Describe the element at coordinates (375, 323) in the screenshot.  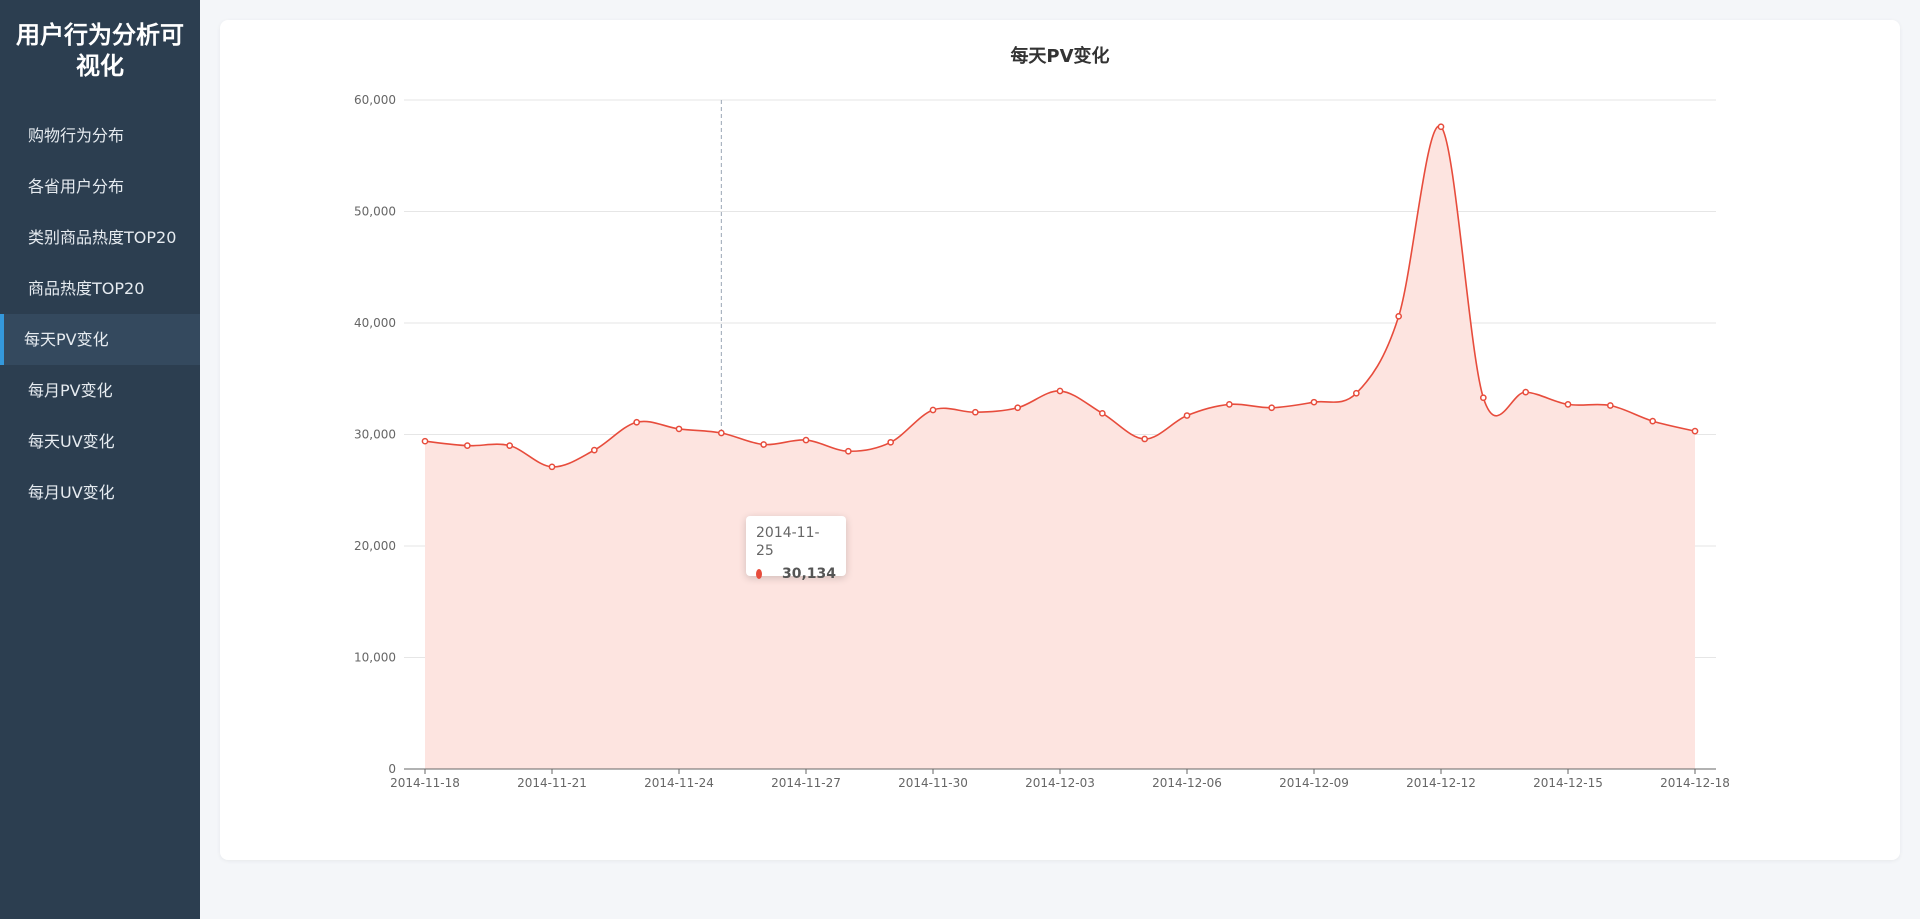
I see `y-tick-label: 40,000` at that location.